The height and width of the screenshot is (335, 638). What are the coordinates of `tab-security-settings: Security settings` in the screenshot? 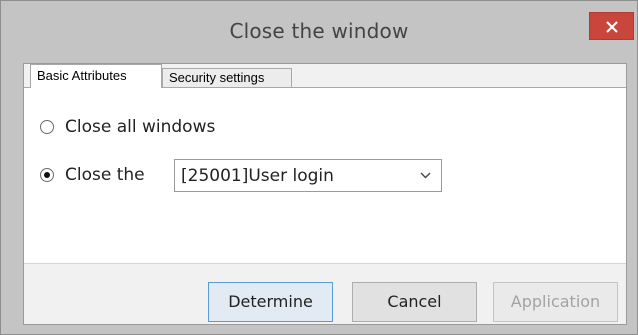 It's located at (227, 78).